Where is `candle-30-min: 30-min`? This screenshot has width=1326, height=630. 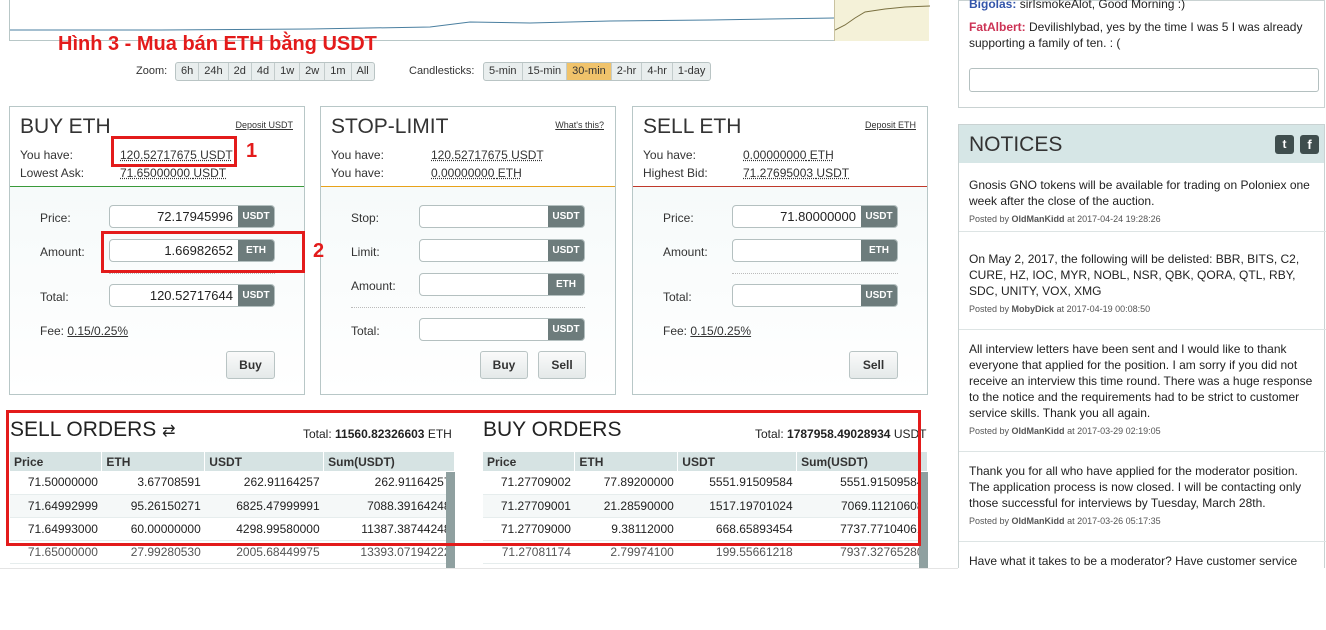 candle-30-min: 30-min is located at coordinates (589, 71).